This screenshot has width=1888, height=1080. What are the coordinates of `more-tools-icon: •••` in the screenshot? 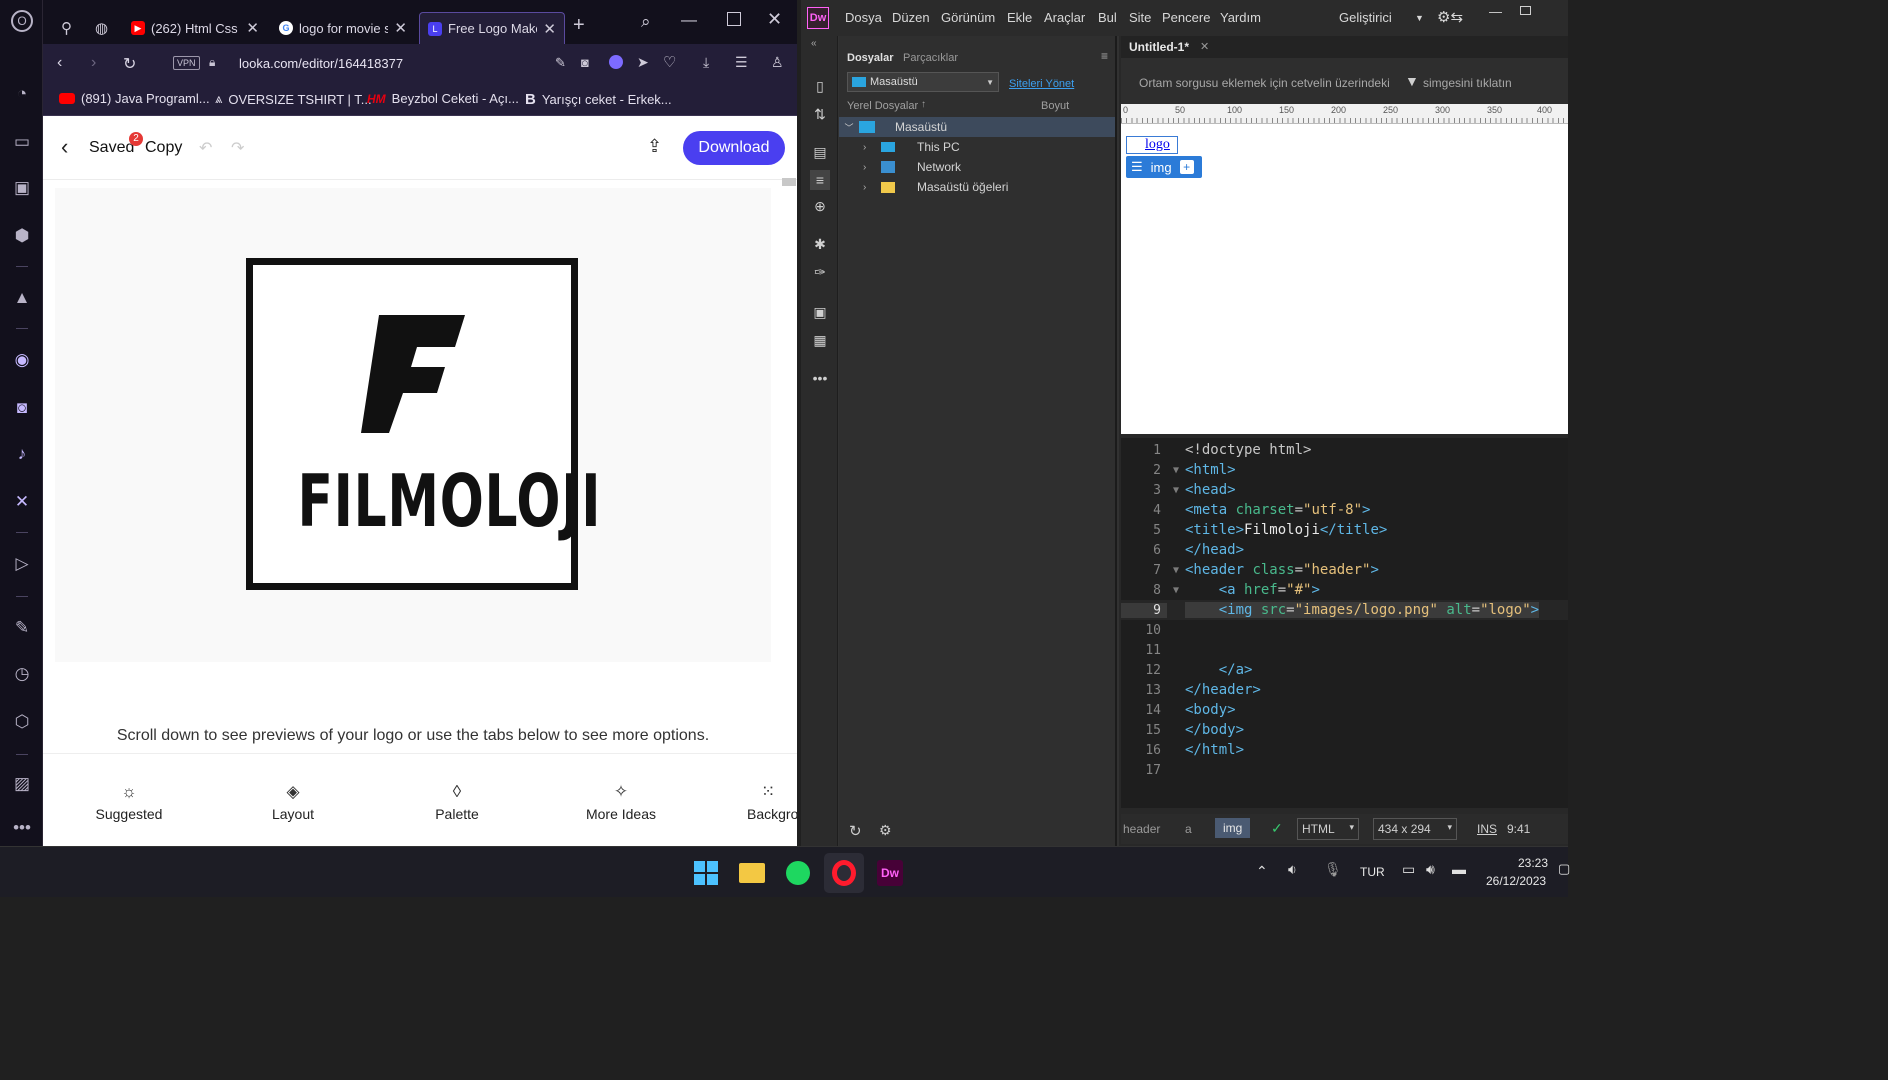 It's located at (820, 378).